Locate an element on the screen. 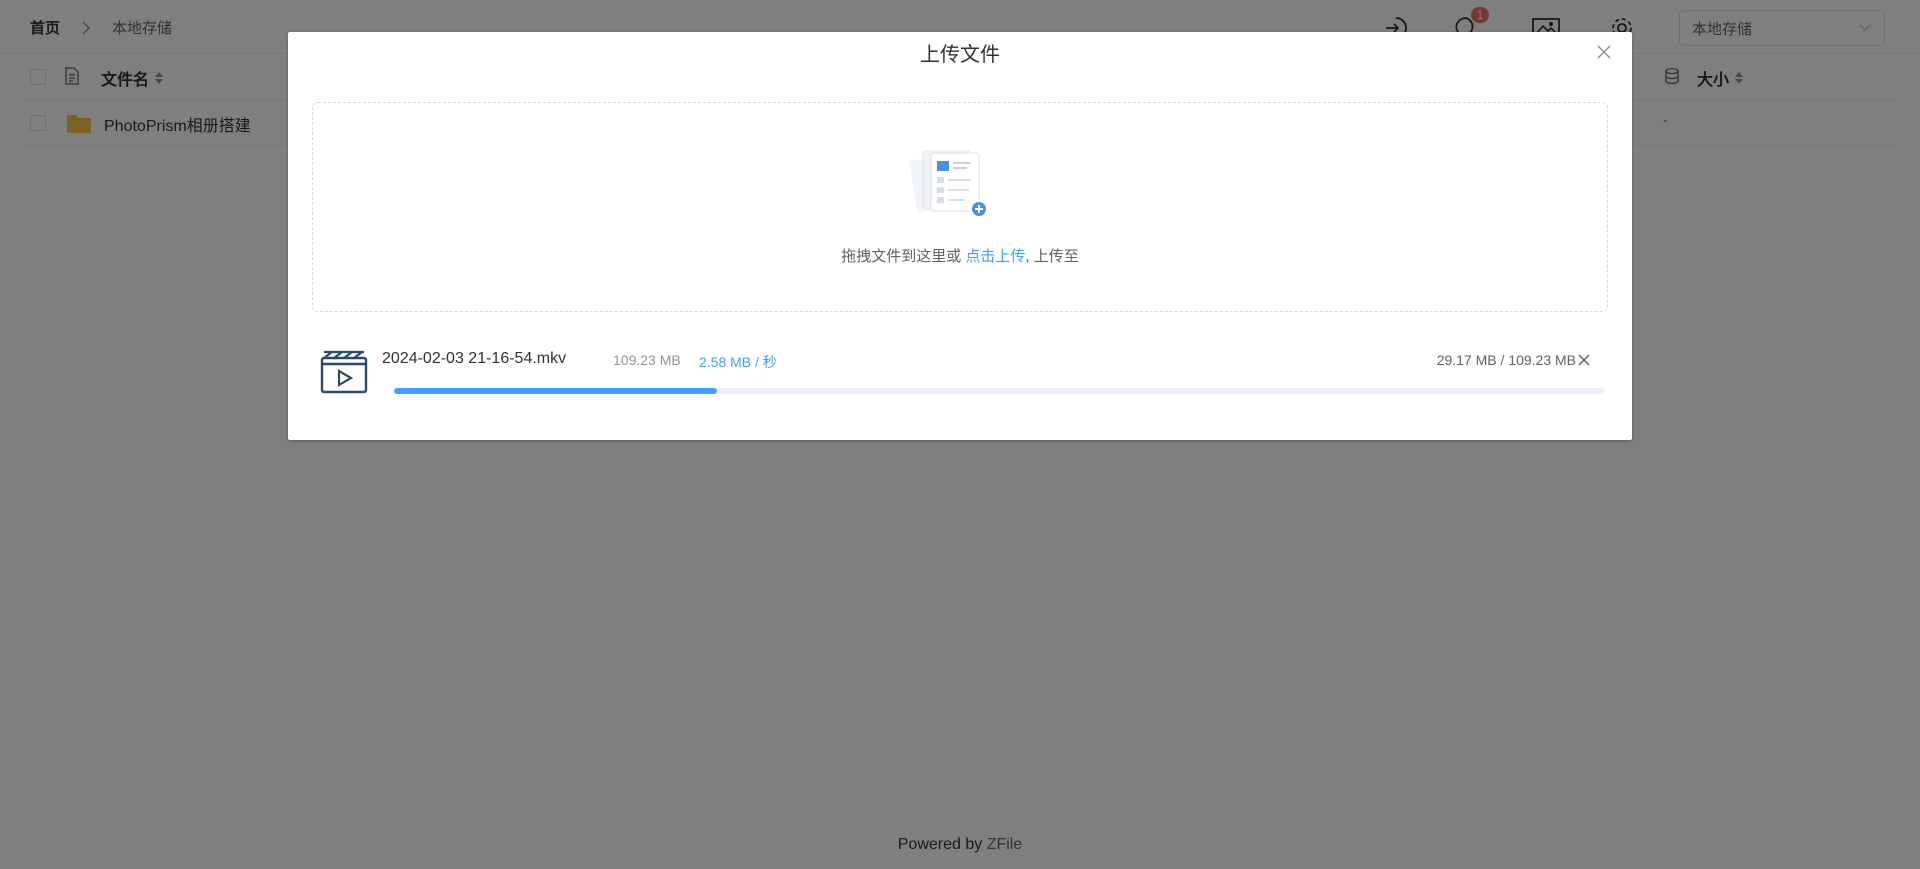 The image size is (1920, 869). click-upload-link: 点击上传 is located at coordinates (995, 256).